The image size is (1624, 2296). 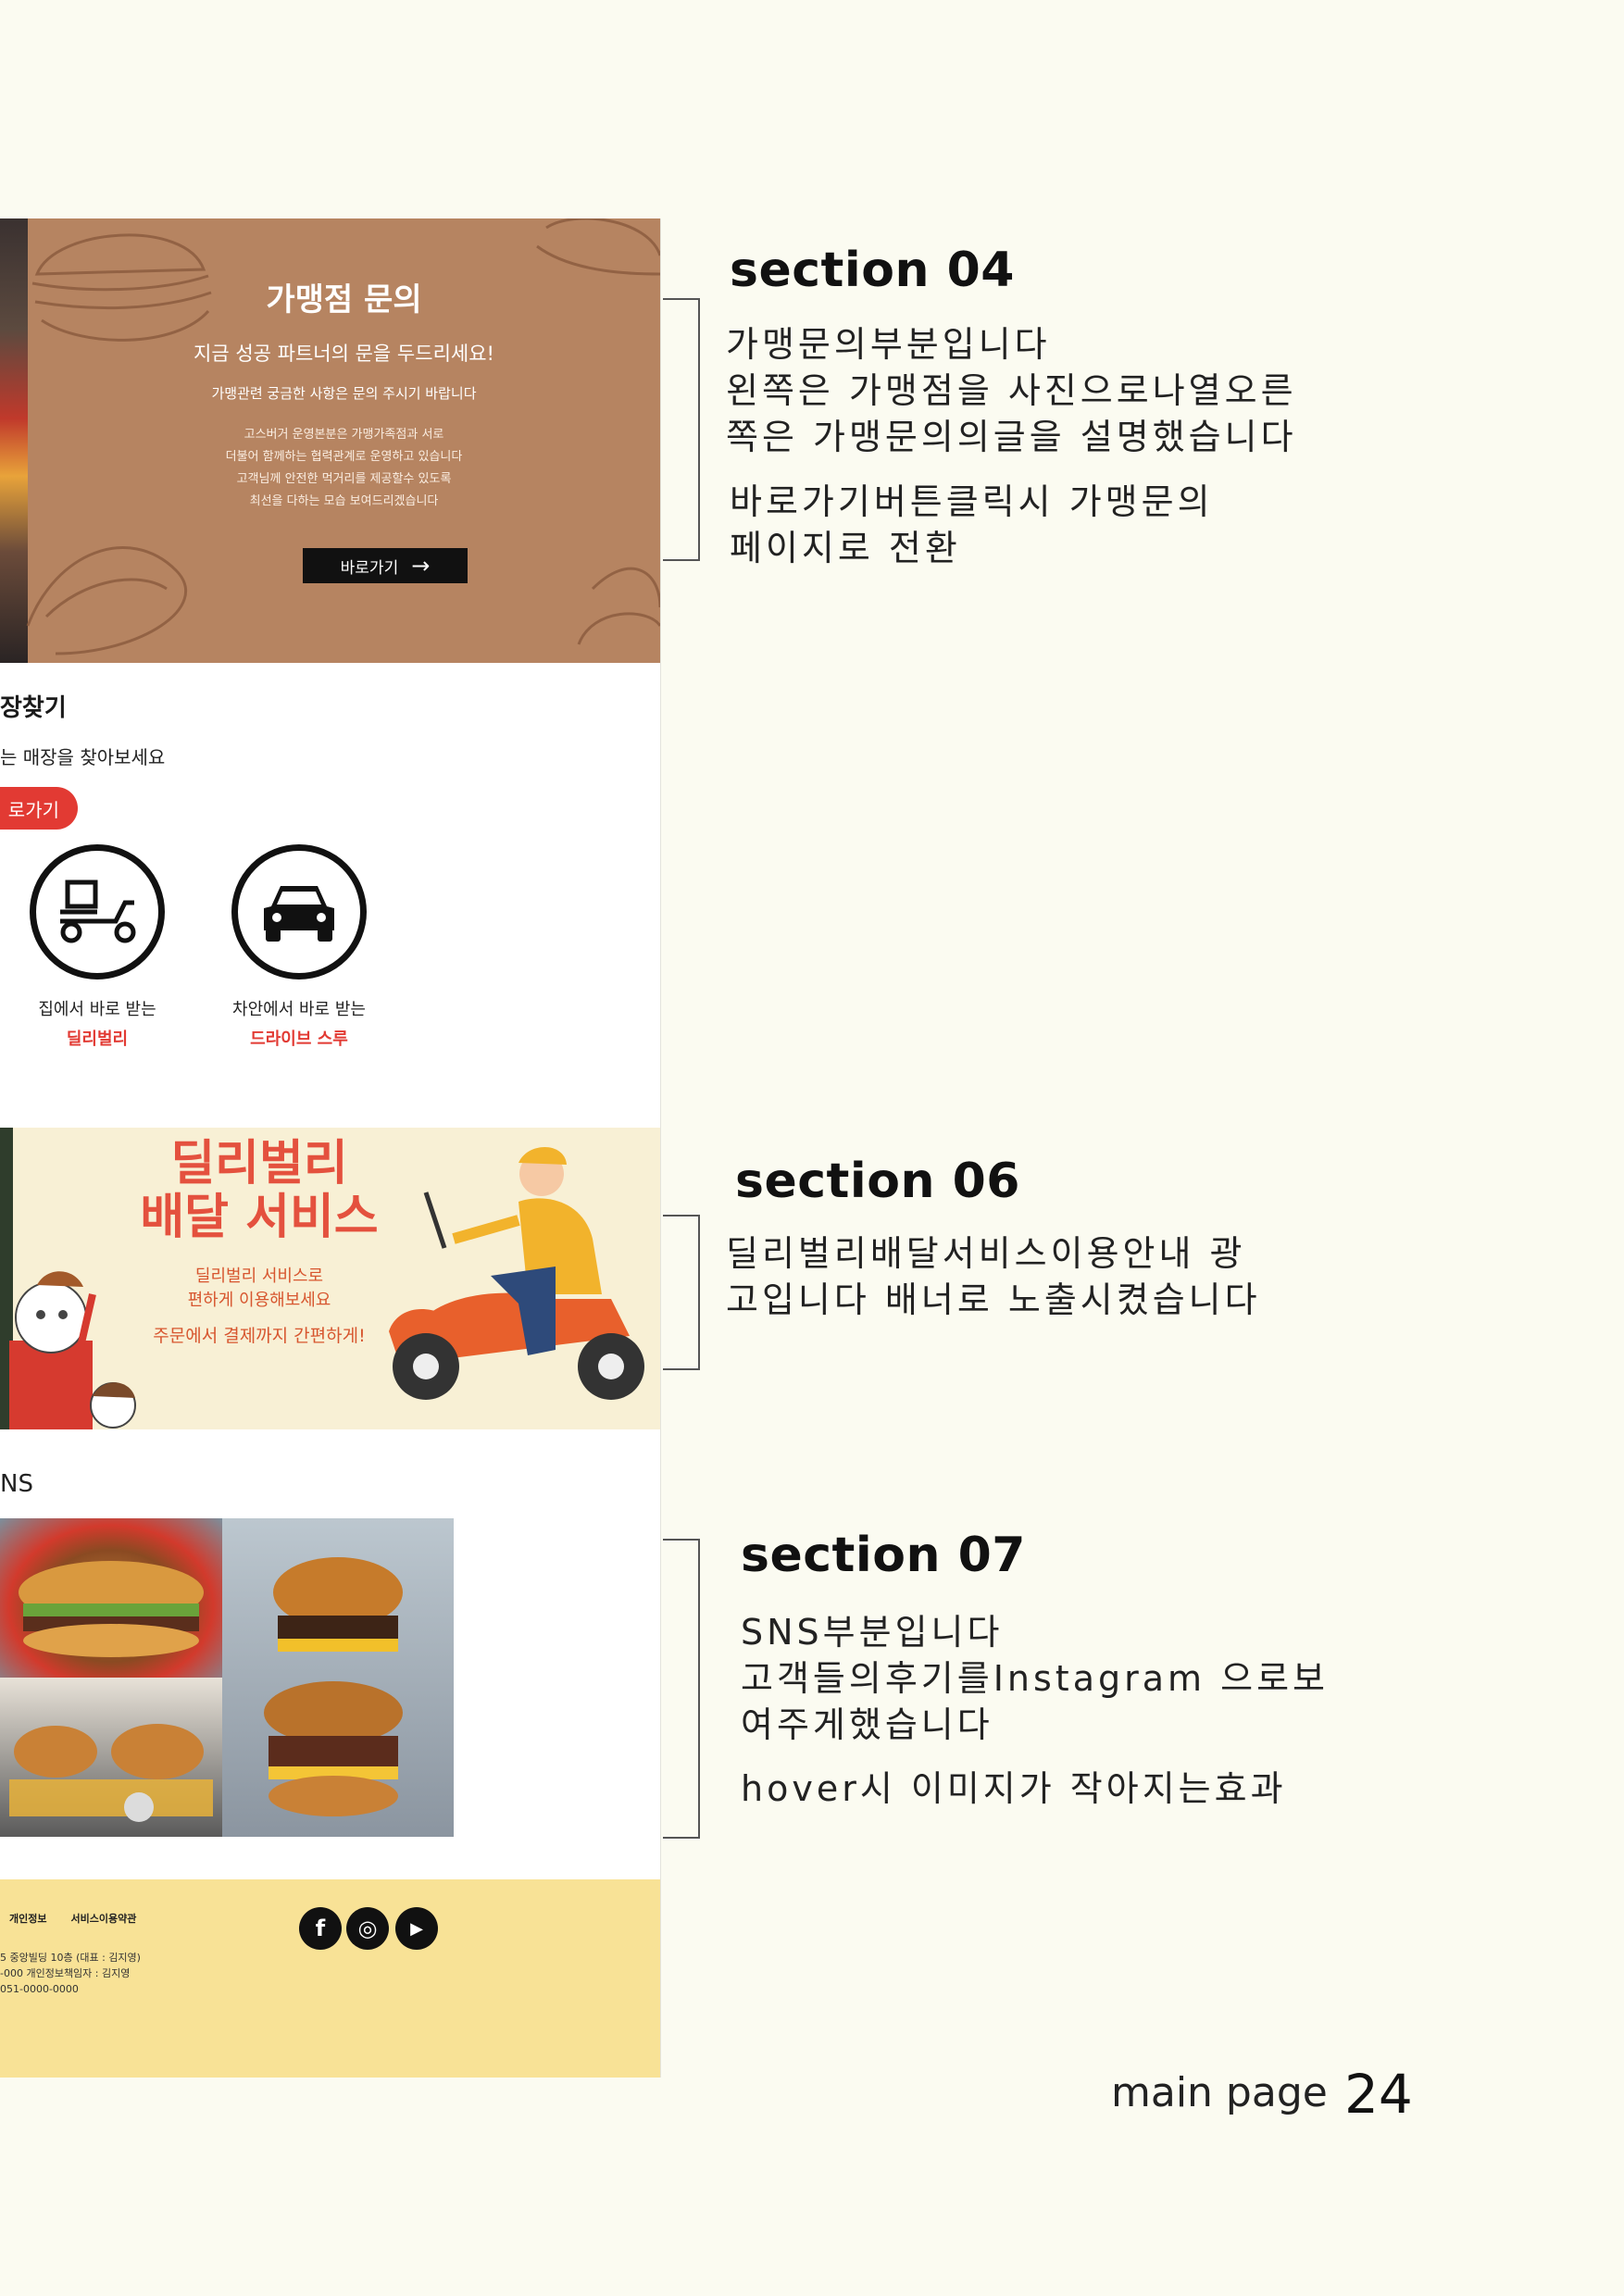 I want to click on terms-link: 서비스이용약관, so click(x=103, y=1918).